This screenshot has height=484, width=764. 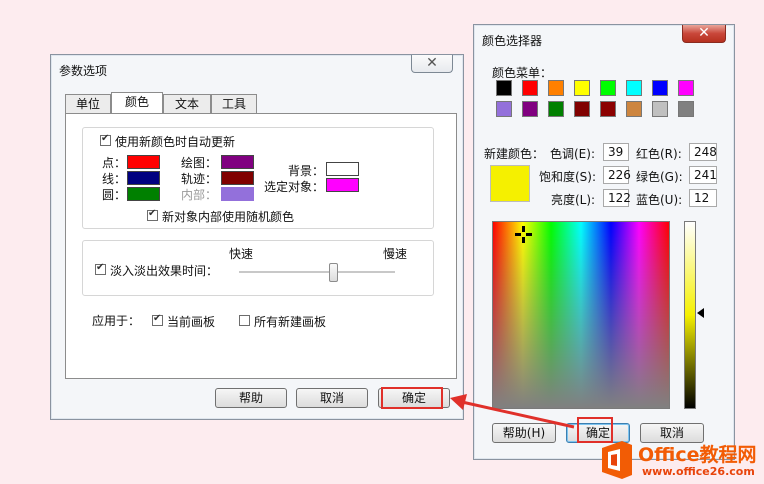 I want to click on tab-units: 单位, so click(x=88, y=103).